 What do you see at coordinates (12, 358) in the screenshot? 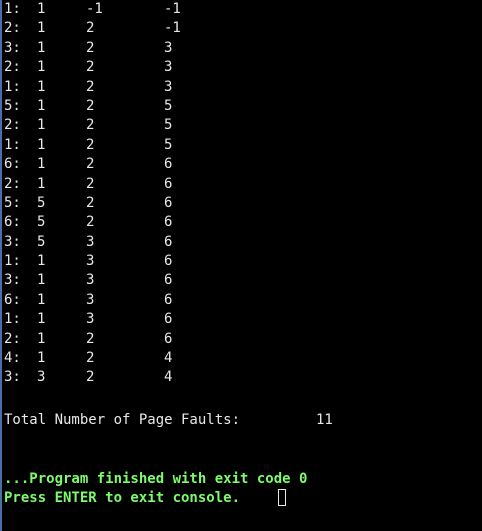
I see `page-label: 4:` at bounding box center [12, 358].